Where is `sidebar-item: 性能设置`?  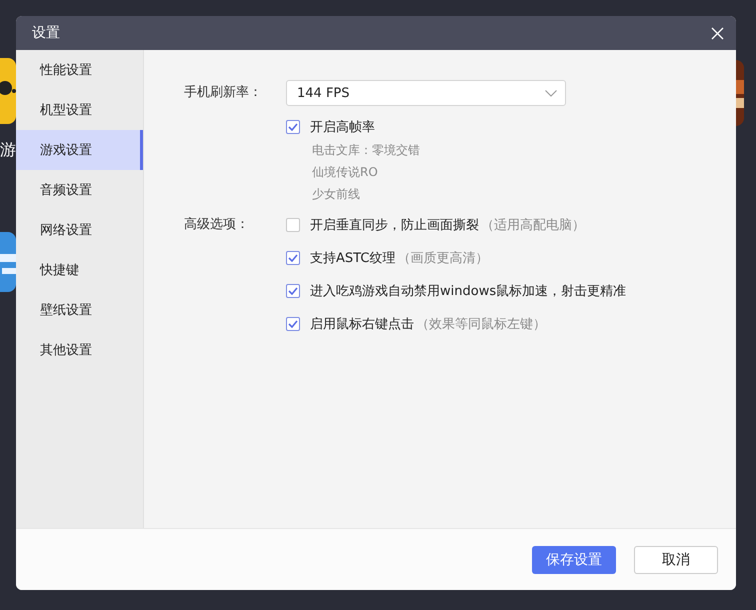 sidebar-item: 性能设置 is located at coordinates (79, 70).